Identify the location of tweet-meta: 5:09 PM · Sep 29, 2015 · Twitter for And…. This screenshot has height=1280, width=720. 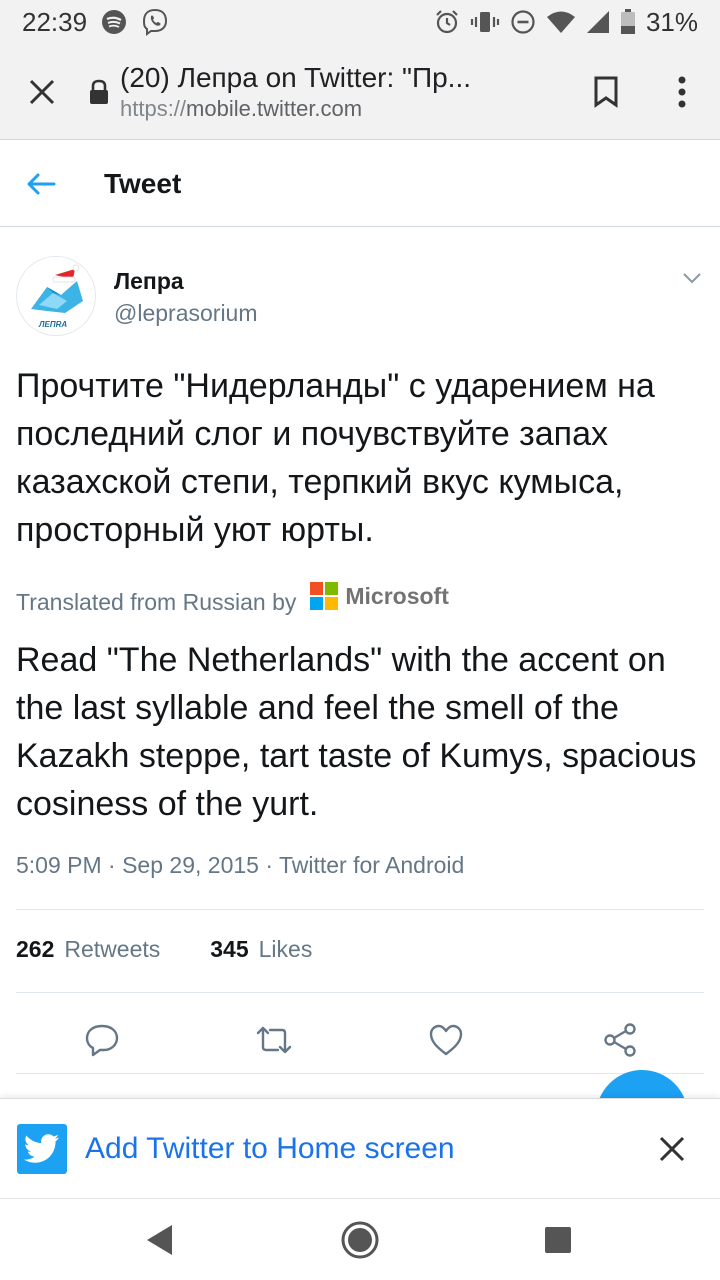
(240, 865).